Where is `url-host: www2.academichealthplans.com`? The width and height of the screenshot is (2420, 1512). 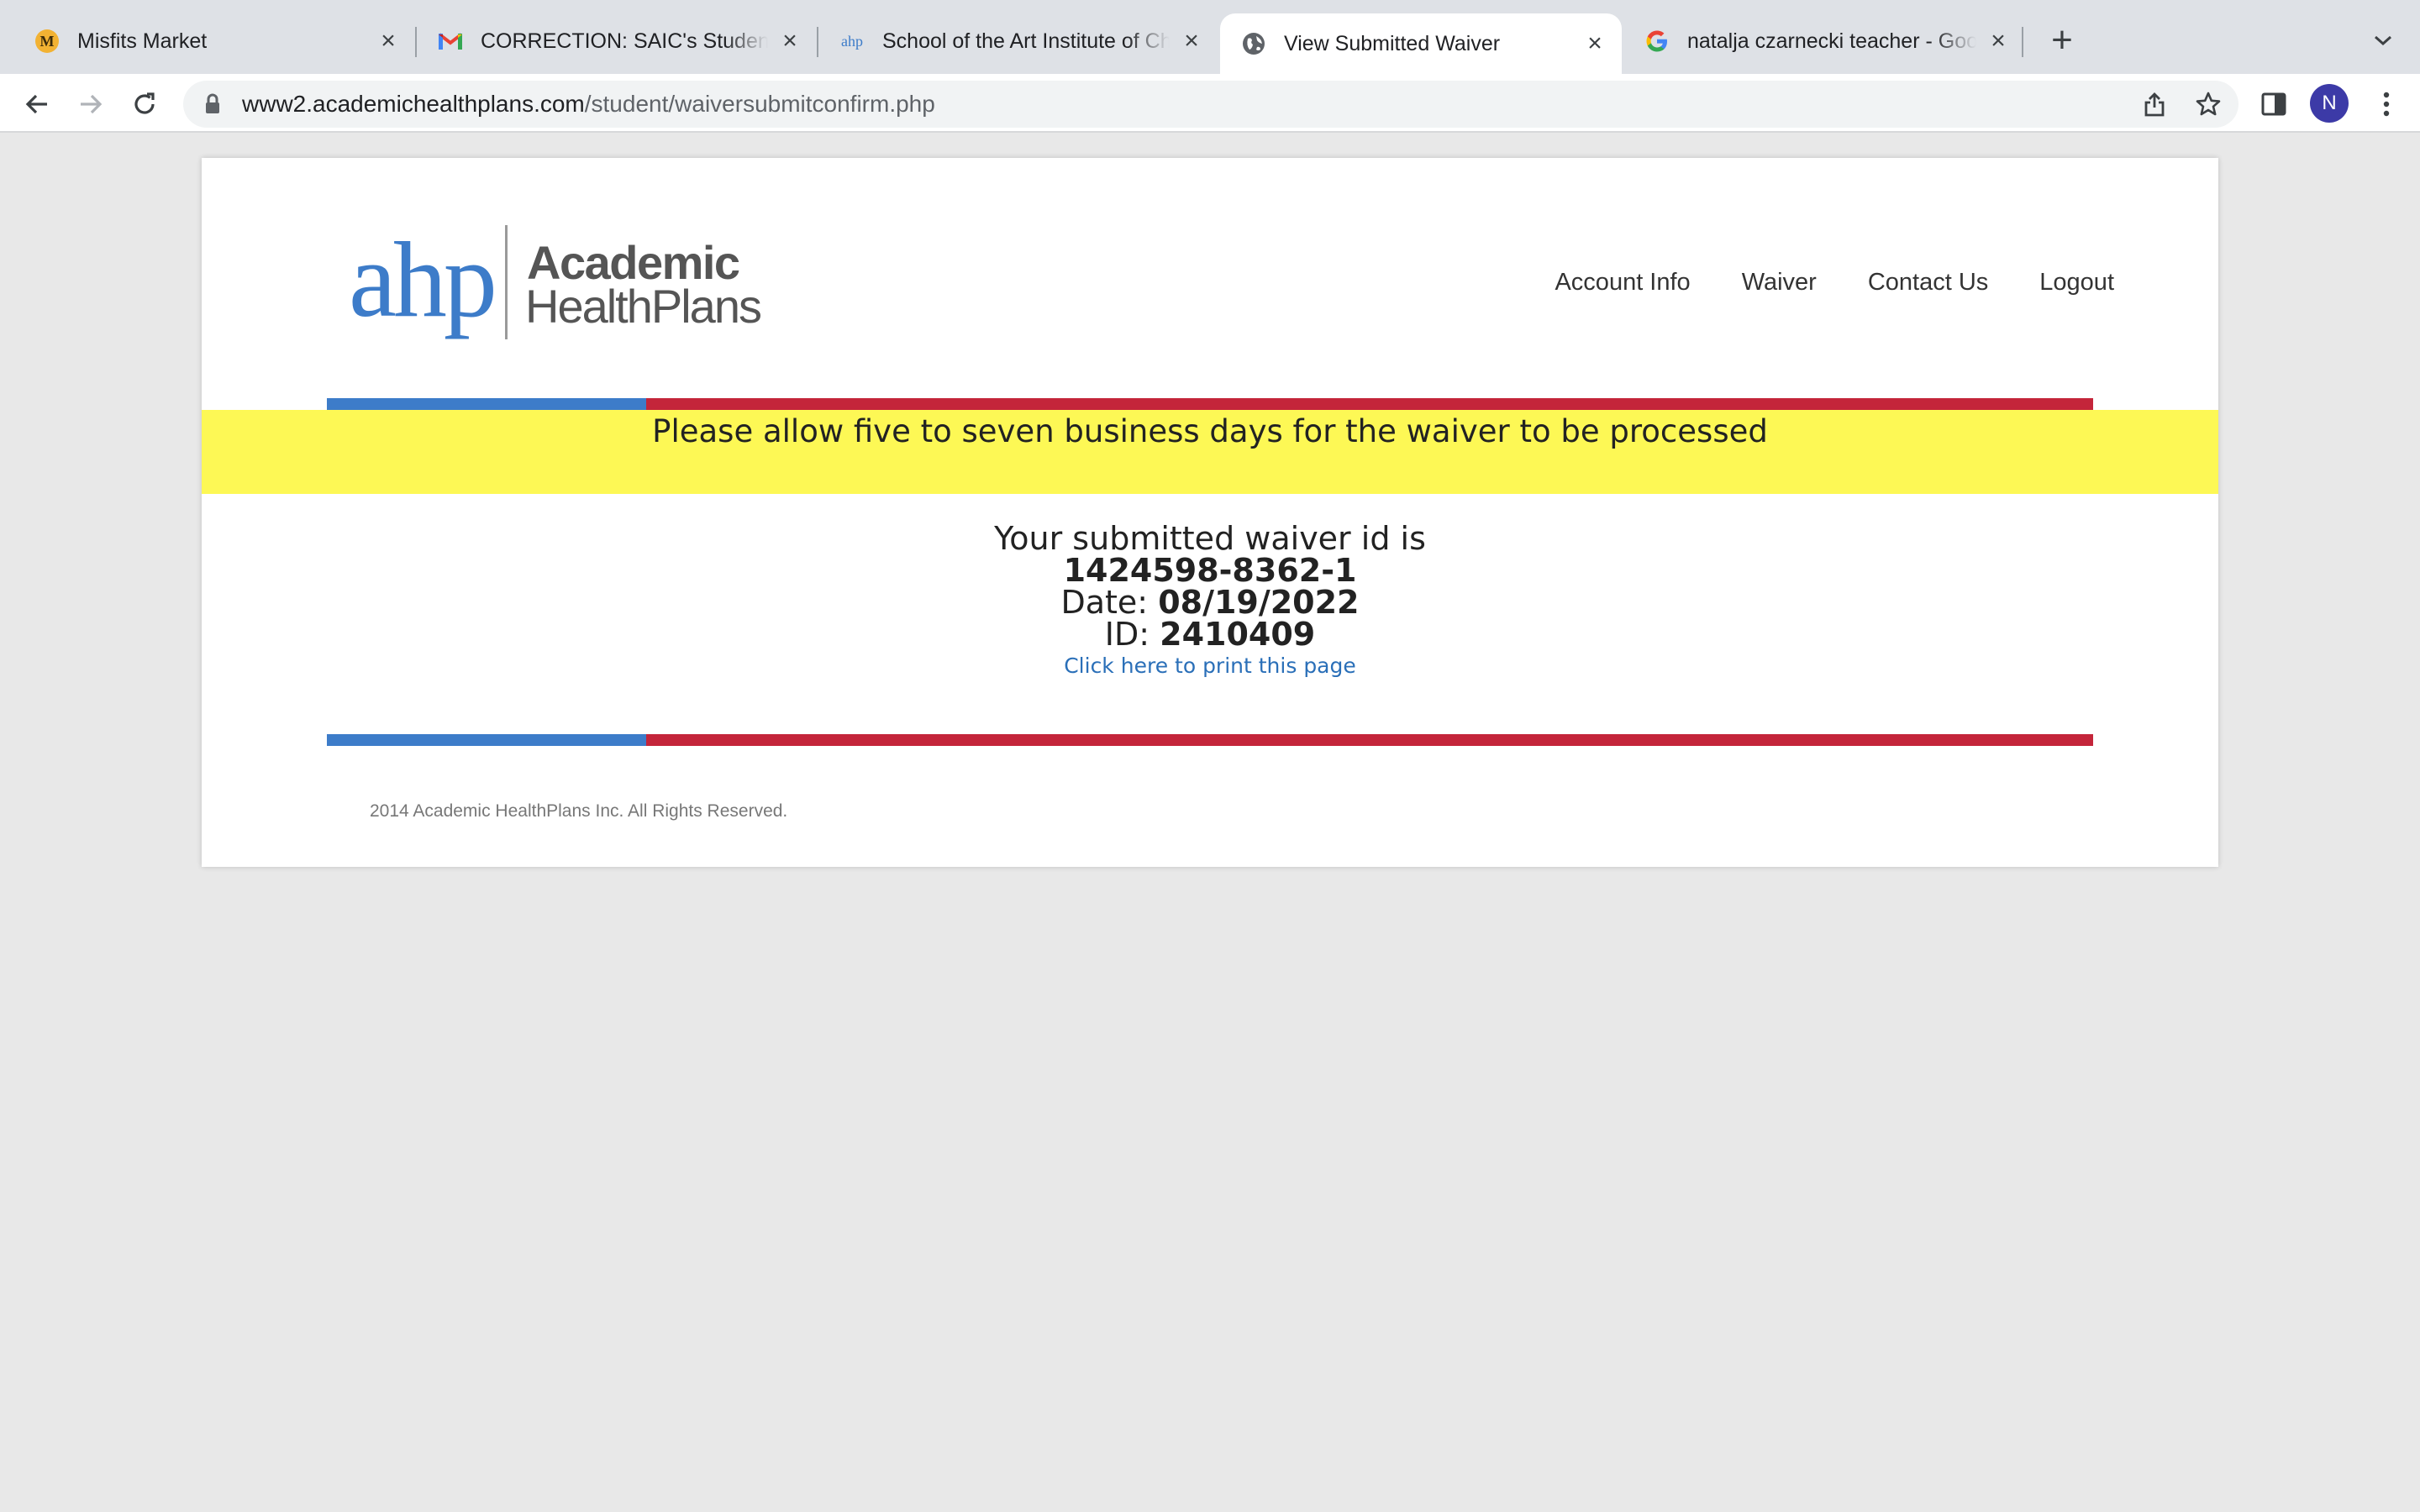 url-host: www2.academichealthplans.com is located at coordinates (413, 104).